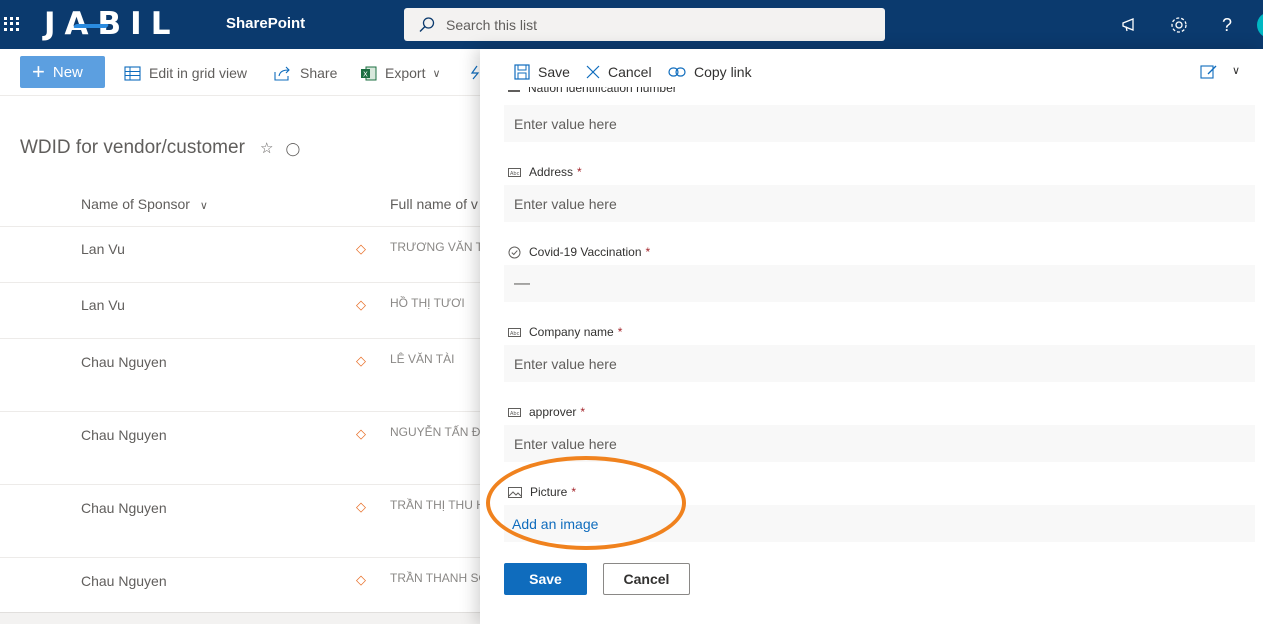 This screenshot has width=1263, height=624. I want to click on field-label-address: Abc Address *, so click(545, 172).